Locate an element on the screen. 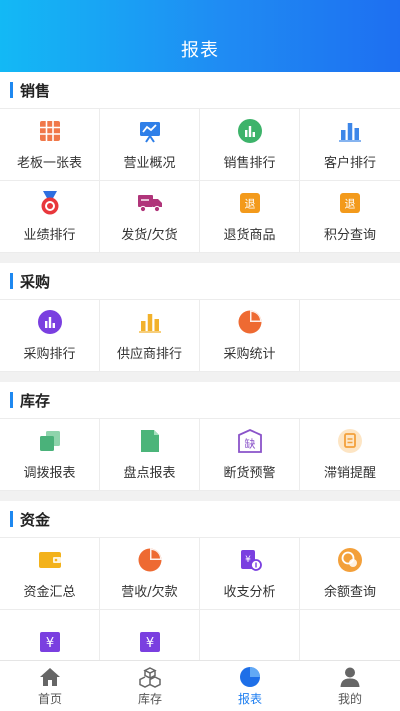 The height and width of the screenshot is (711, 400). report-entry-label: 断货预警 is located at coordinates (249, 473).